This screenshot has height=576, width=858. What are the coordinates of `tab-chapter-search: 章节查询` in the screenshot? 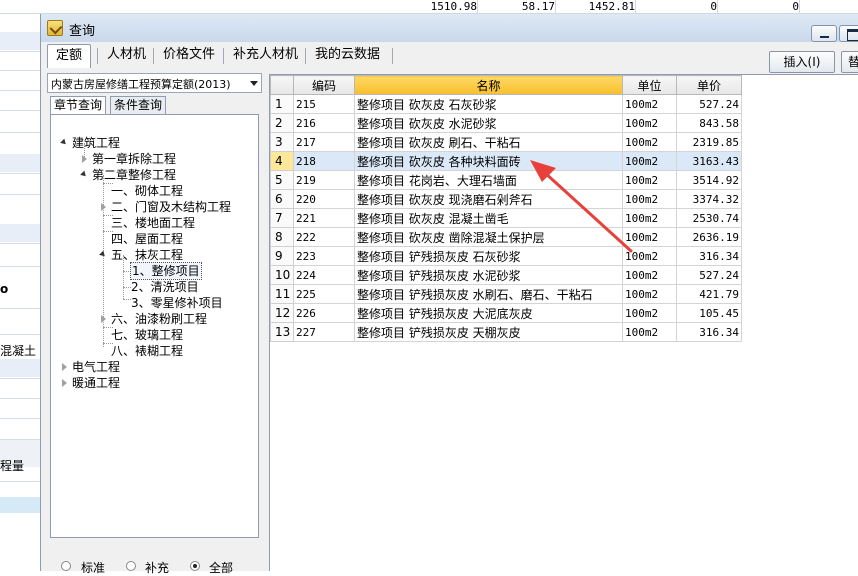 It's located at (78, 105).